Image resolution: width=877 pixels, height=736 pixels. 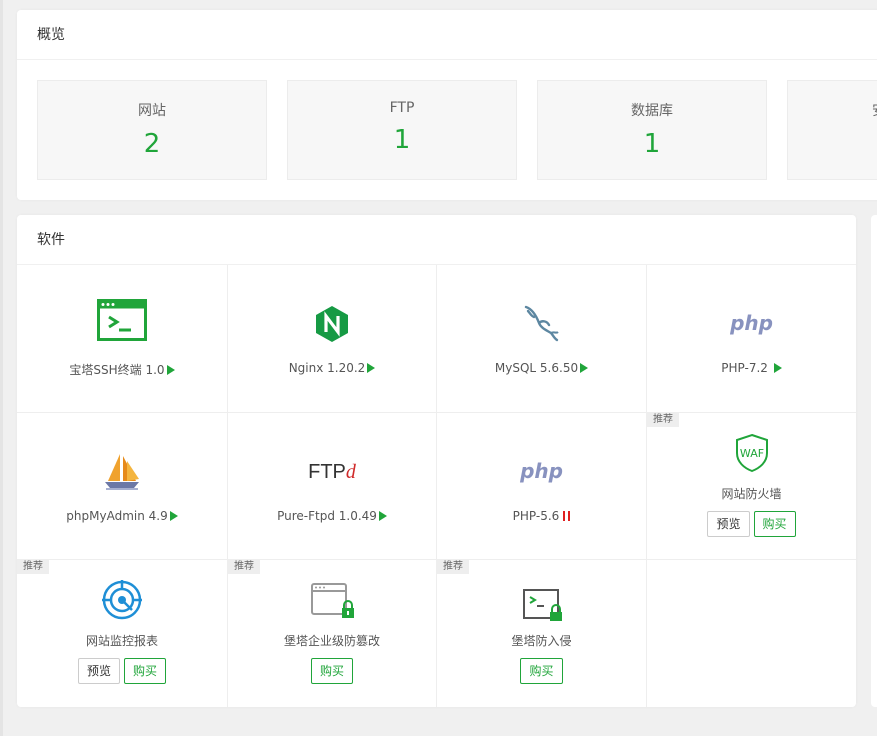 What do you see at coordinates (541, 368) in the screenshot?
I see `software-item-label: MySQL 5.6.50` at bounding box center [541, 368].